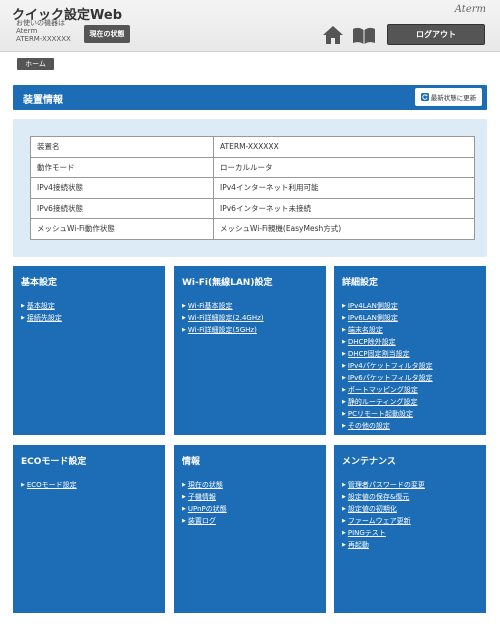  Describe the element at coordinates (43, 39) in the screenshot. I see `device-id: ATERM-XXXXXX` at that location.